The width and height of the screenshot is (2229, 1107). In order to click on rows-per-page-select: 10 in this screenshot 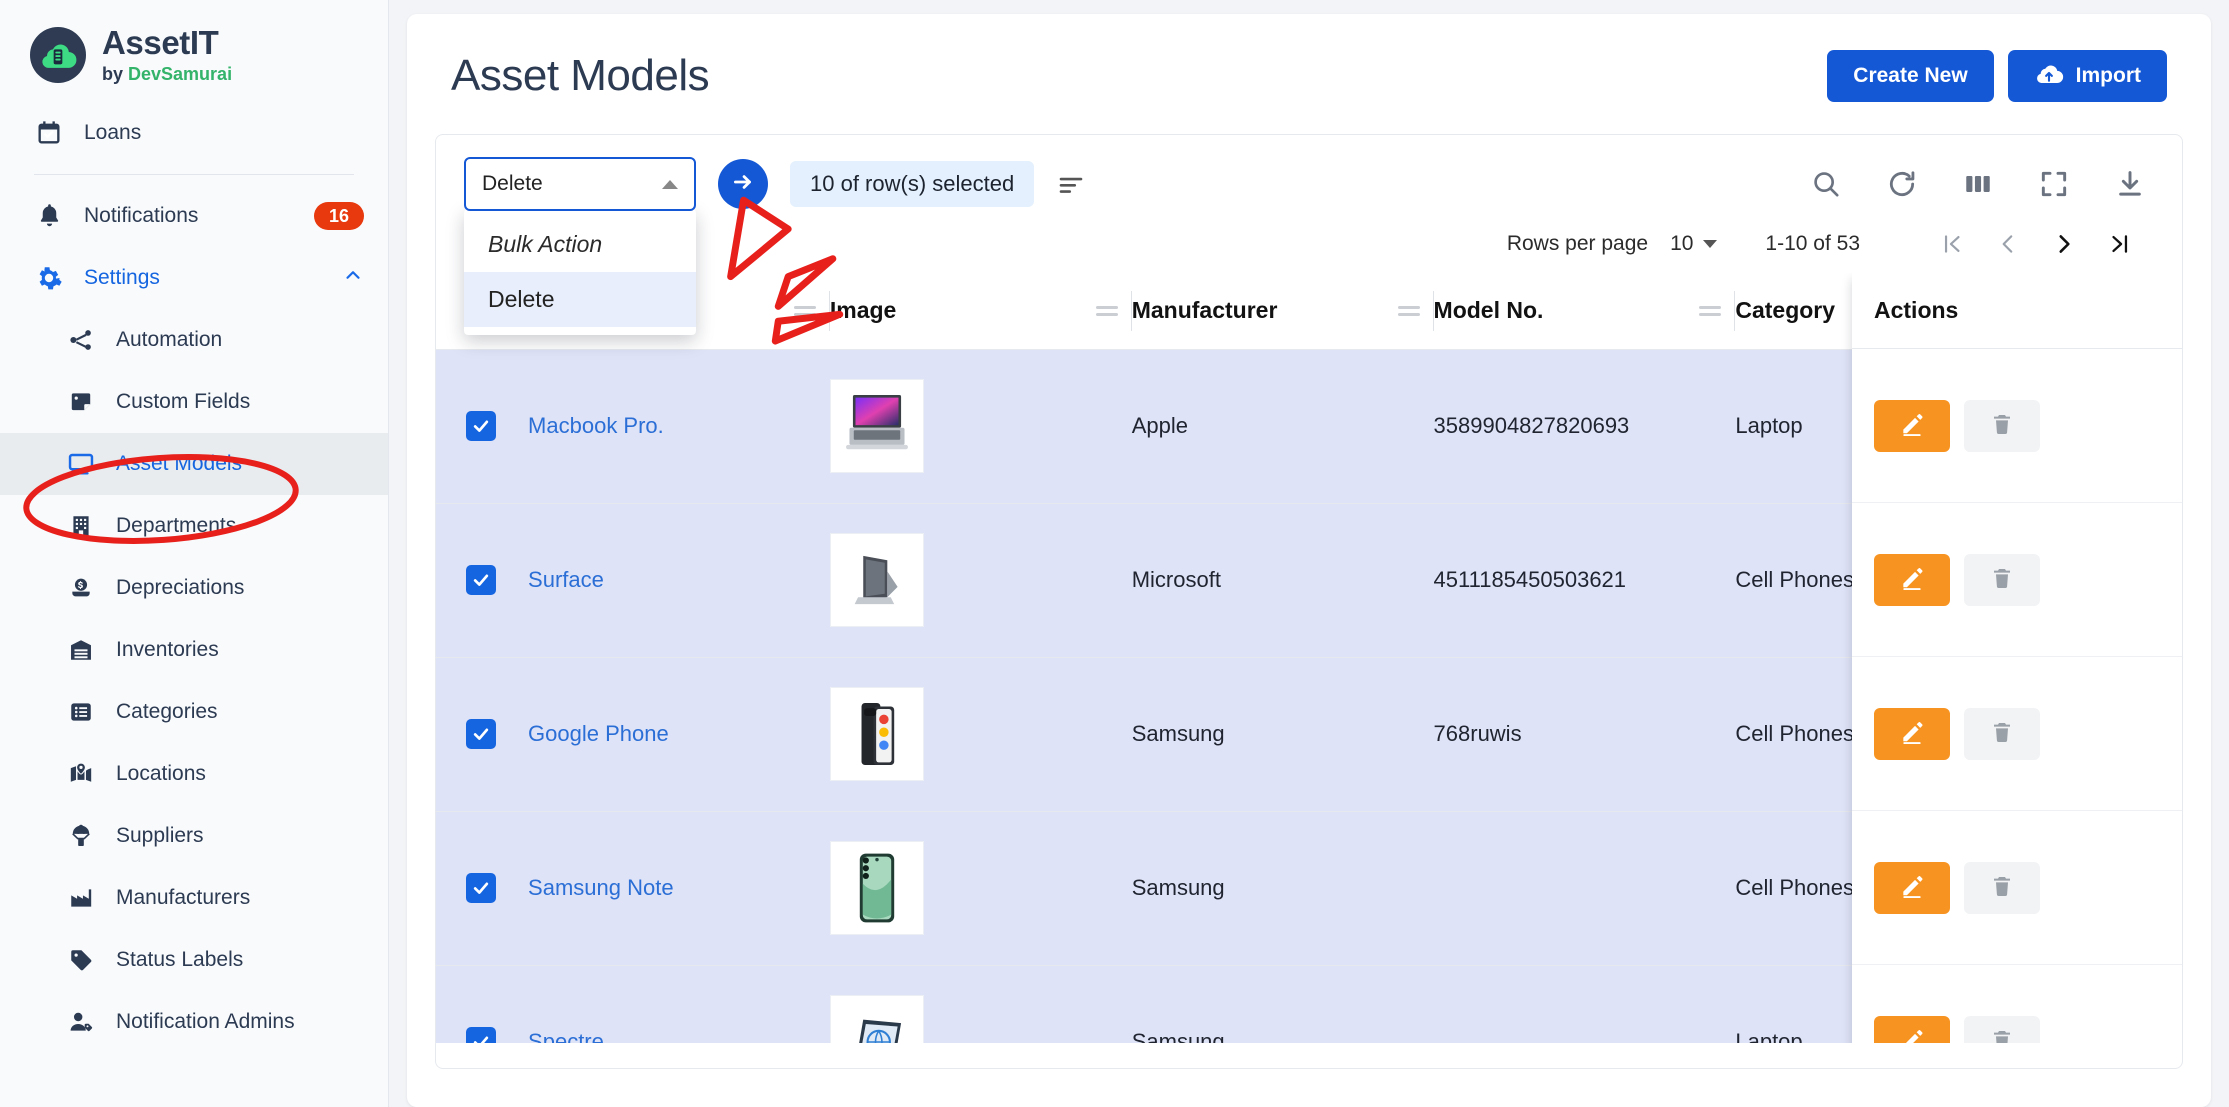, I will do `click(1694, 244)`.